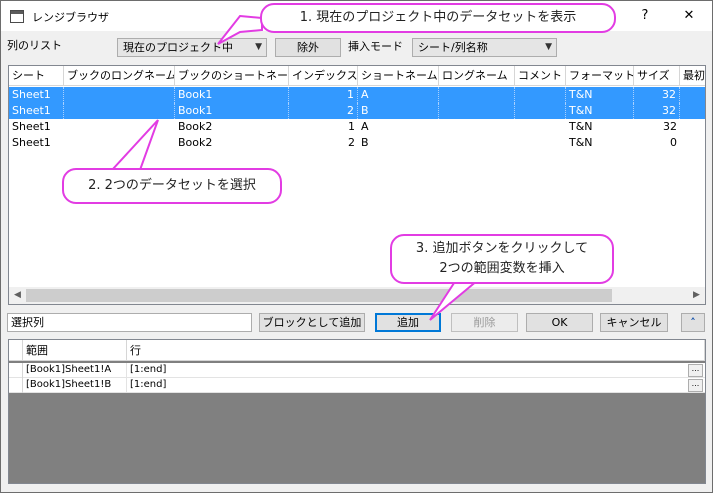 The width and height of the screenshot is (713, 493). What do you see at coordinates (502, 268) in the screenshot?
I see `callout-3-line-2: 2つの範囲変数を挿入` at bounding box center [502, 268].